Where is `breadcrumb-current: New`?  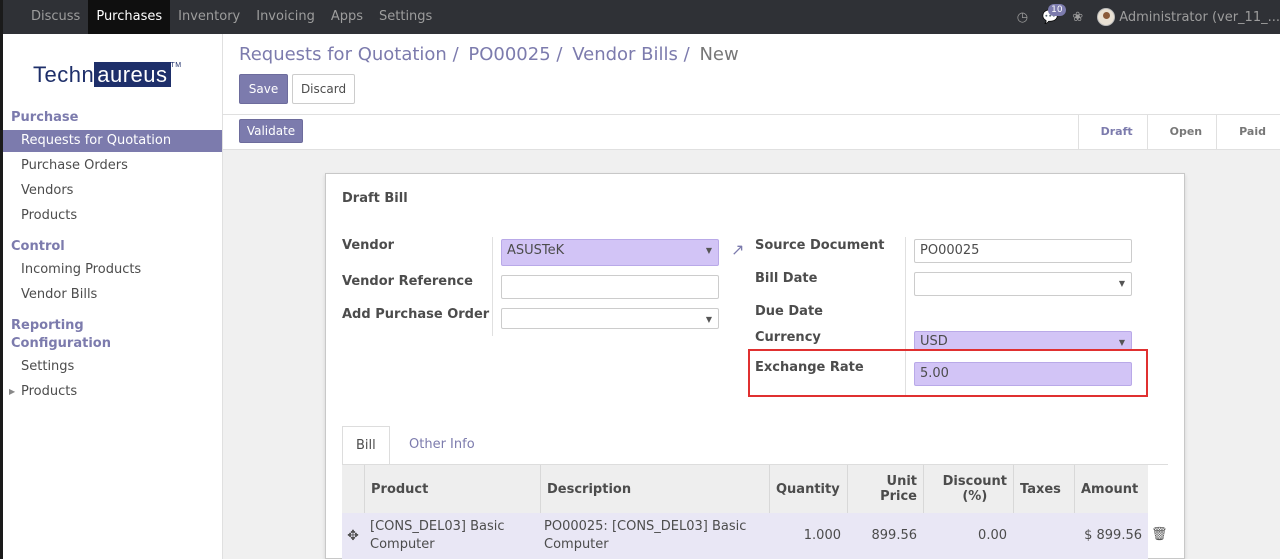
breadcrumb-current: New is located at coordinates (719, 54).